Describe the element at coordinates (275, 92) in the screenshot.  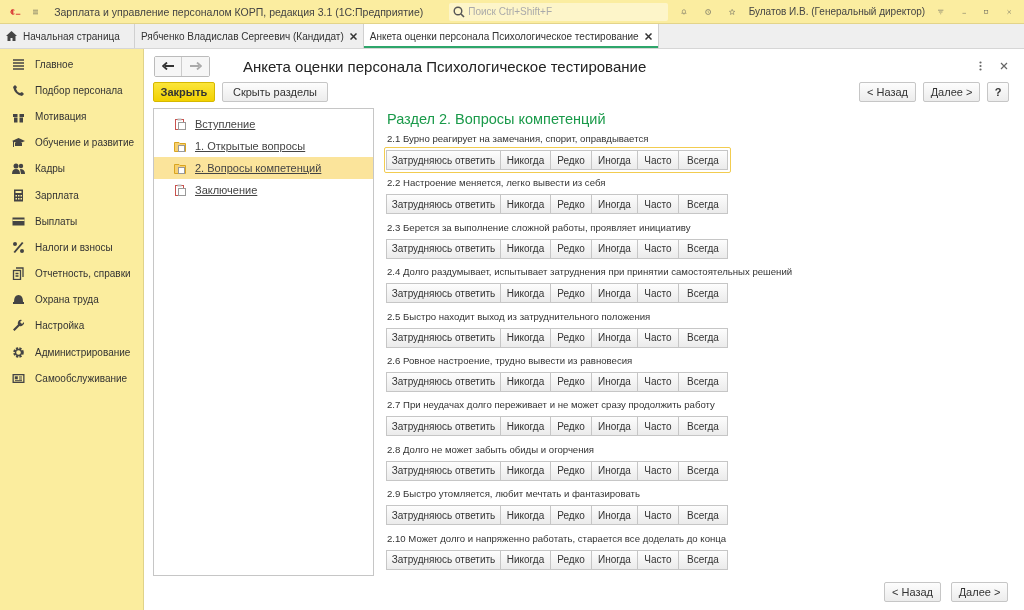
I see `hide-sections-button: Скрыть разделы` at that location.